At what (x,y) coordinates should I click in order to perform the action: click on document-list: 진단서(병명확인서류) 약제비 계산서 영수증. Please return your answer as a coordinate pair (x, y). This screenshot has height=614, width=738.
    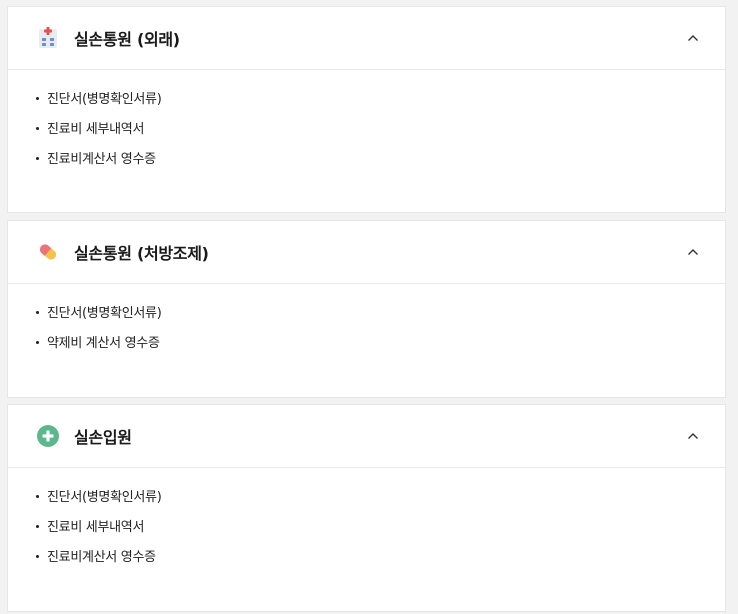
    Looking at the image, I should click on (366, 318).